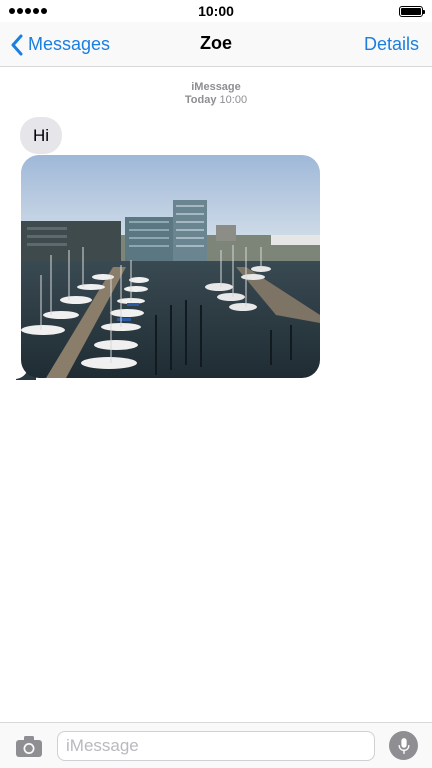 The width and height of the screenshot is (432, 768). I want to click on dictation-button, so click(403, 745).